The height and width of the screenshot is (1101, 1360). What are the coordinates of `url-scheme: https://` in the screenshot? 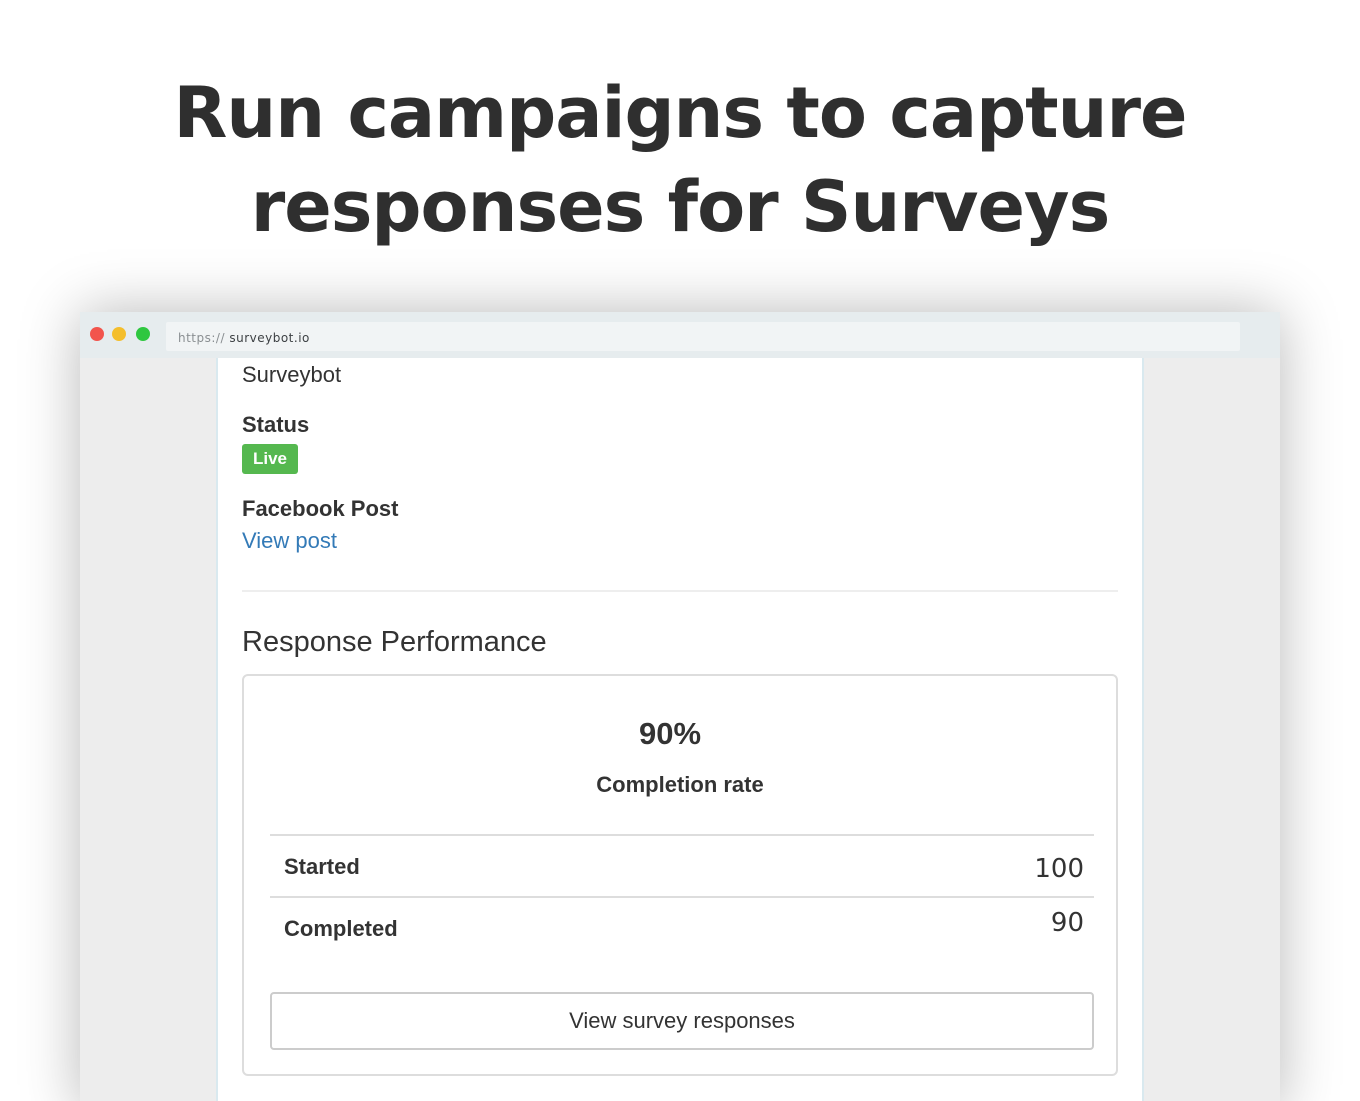 It's located at (202, 338).